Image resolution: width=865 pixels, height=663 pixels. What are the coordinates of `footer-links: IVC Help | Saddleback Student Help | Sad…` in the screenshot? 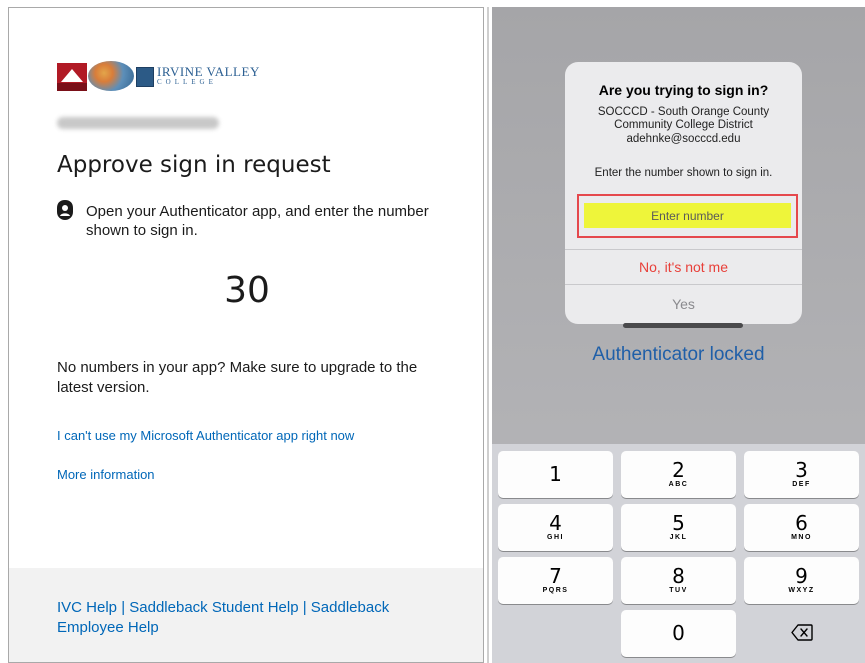 It's located at (247, 618).